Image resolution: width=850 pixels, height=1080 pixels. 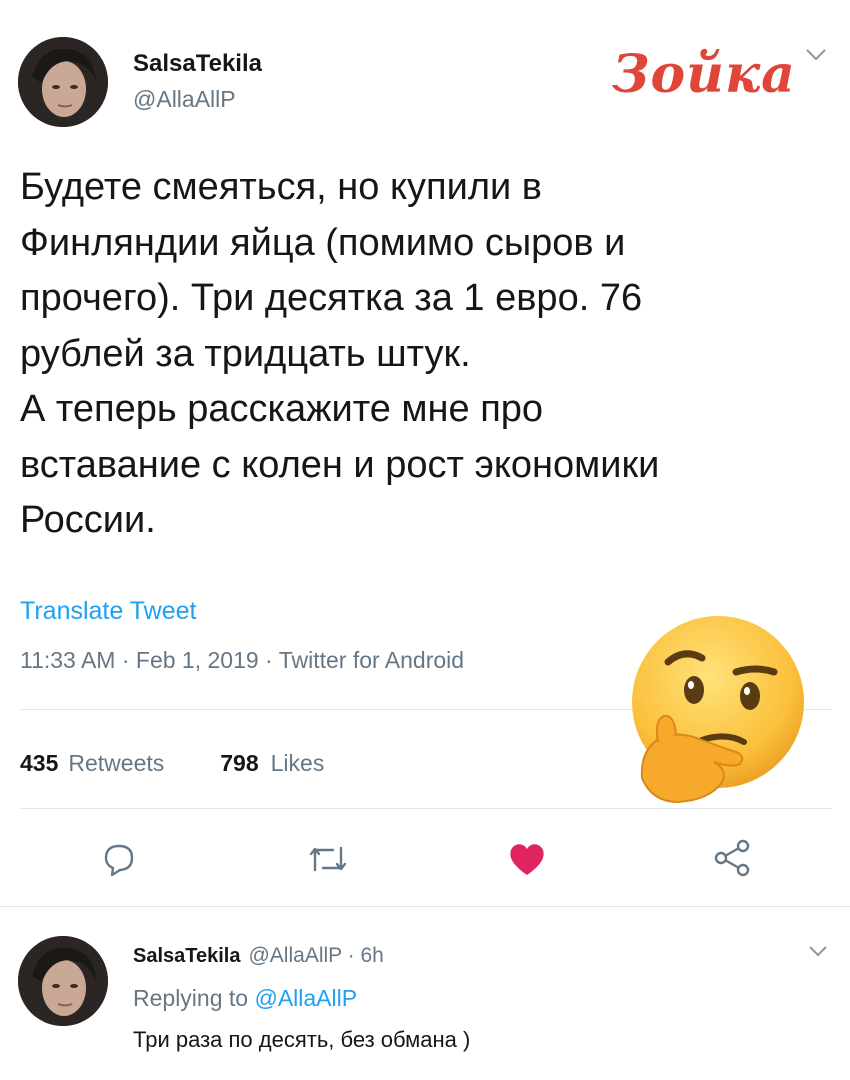 I want to click on retweets-count: 435, so click(x=39, y=763).